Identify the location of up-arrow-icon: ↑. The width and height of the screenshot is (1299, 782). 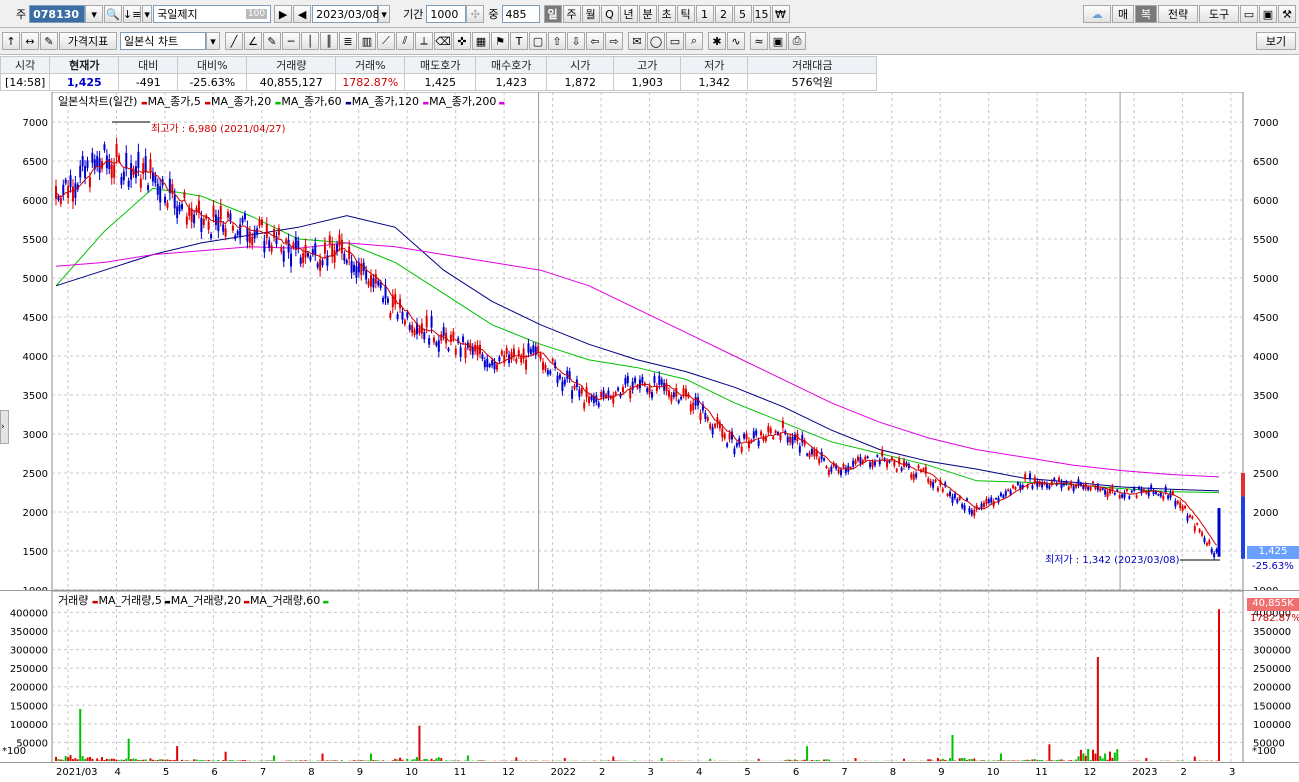
(11, 41).